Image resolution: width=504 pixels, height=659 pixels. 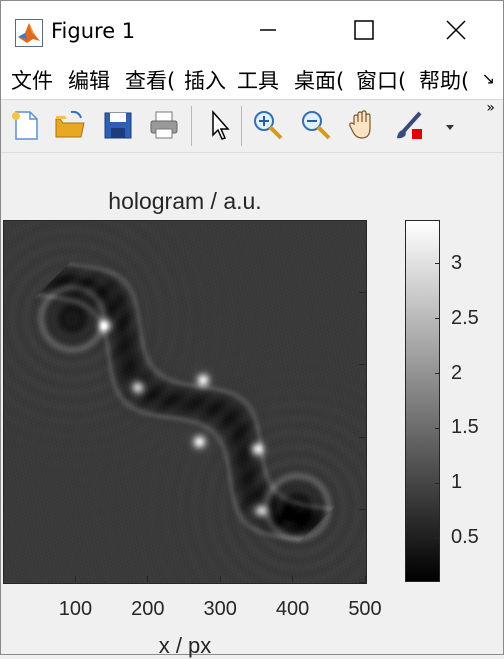 I want to click on x-axis-label: x / px, so click(x=185, y=645).